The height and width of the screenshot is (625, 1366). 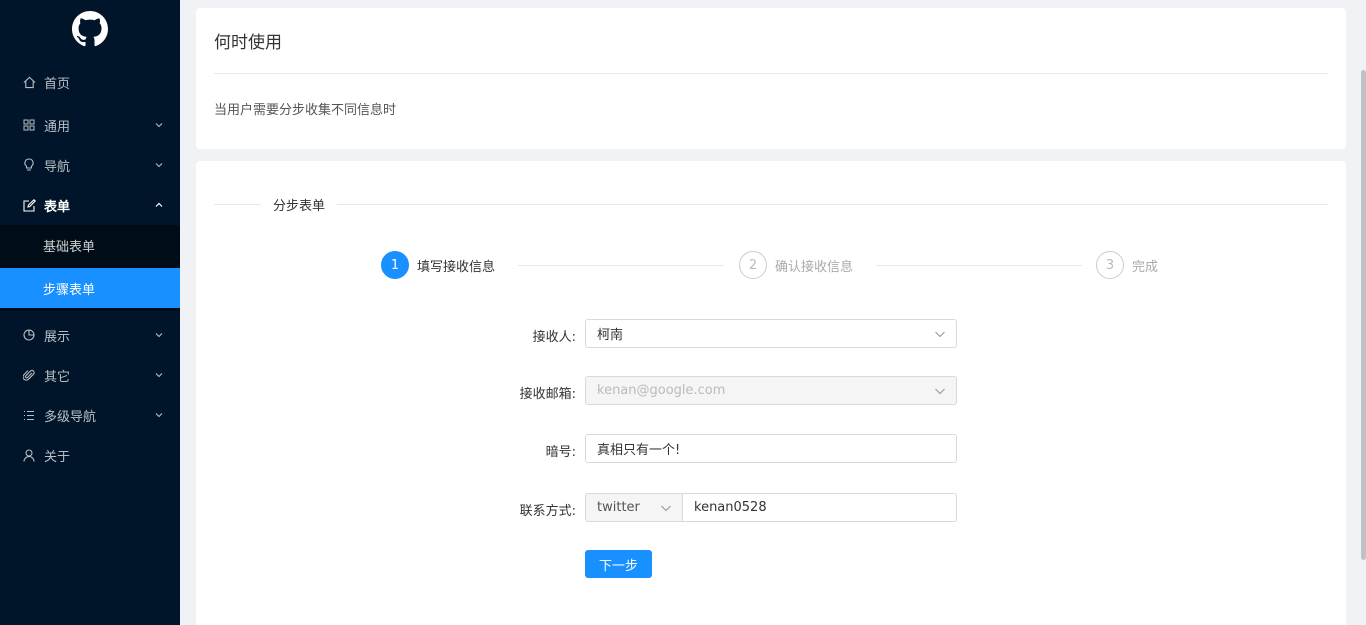 I want to click on sidebar-subitem-label: 基础表单, so click(x=69, y=247).